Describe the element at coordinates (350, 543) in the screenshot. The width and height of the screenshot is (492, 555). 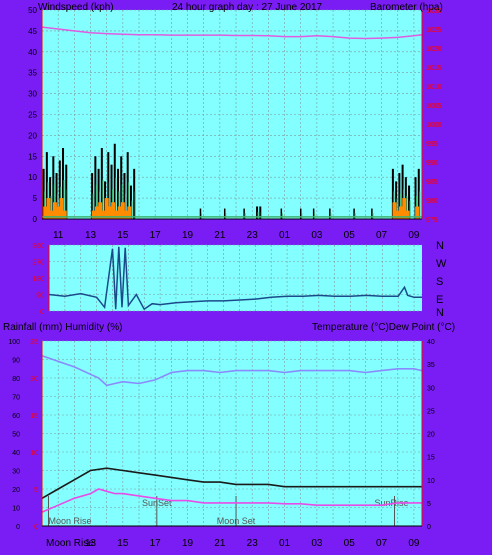
I see `temp-time-tick-label: 05` at that location.